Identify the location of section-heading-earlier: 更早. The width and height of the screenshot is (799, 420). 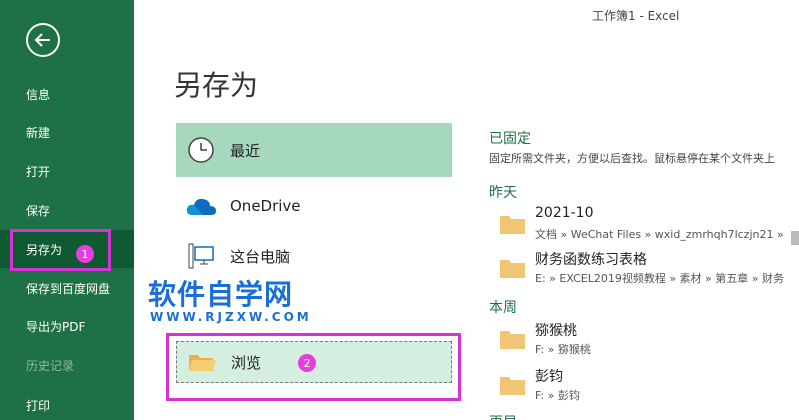
(503, 416).